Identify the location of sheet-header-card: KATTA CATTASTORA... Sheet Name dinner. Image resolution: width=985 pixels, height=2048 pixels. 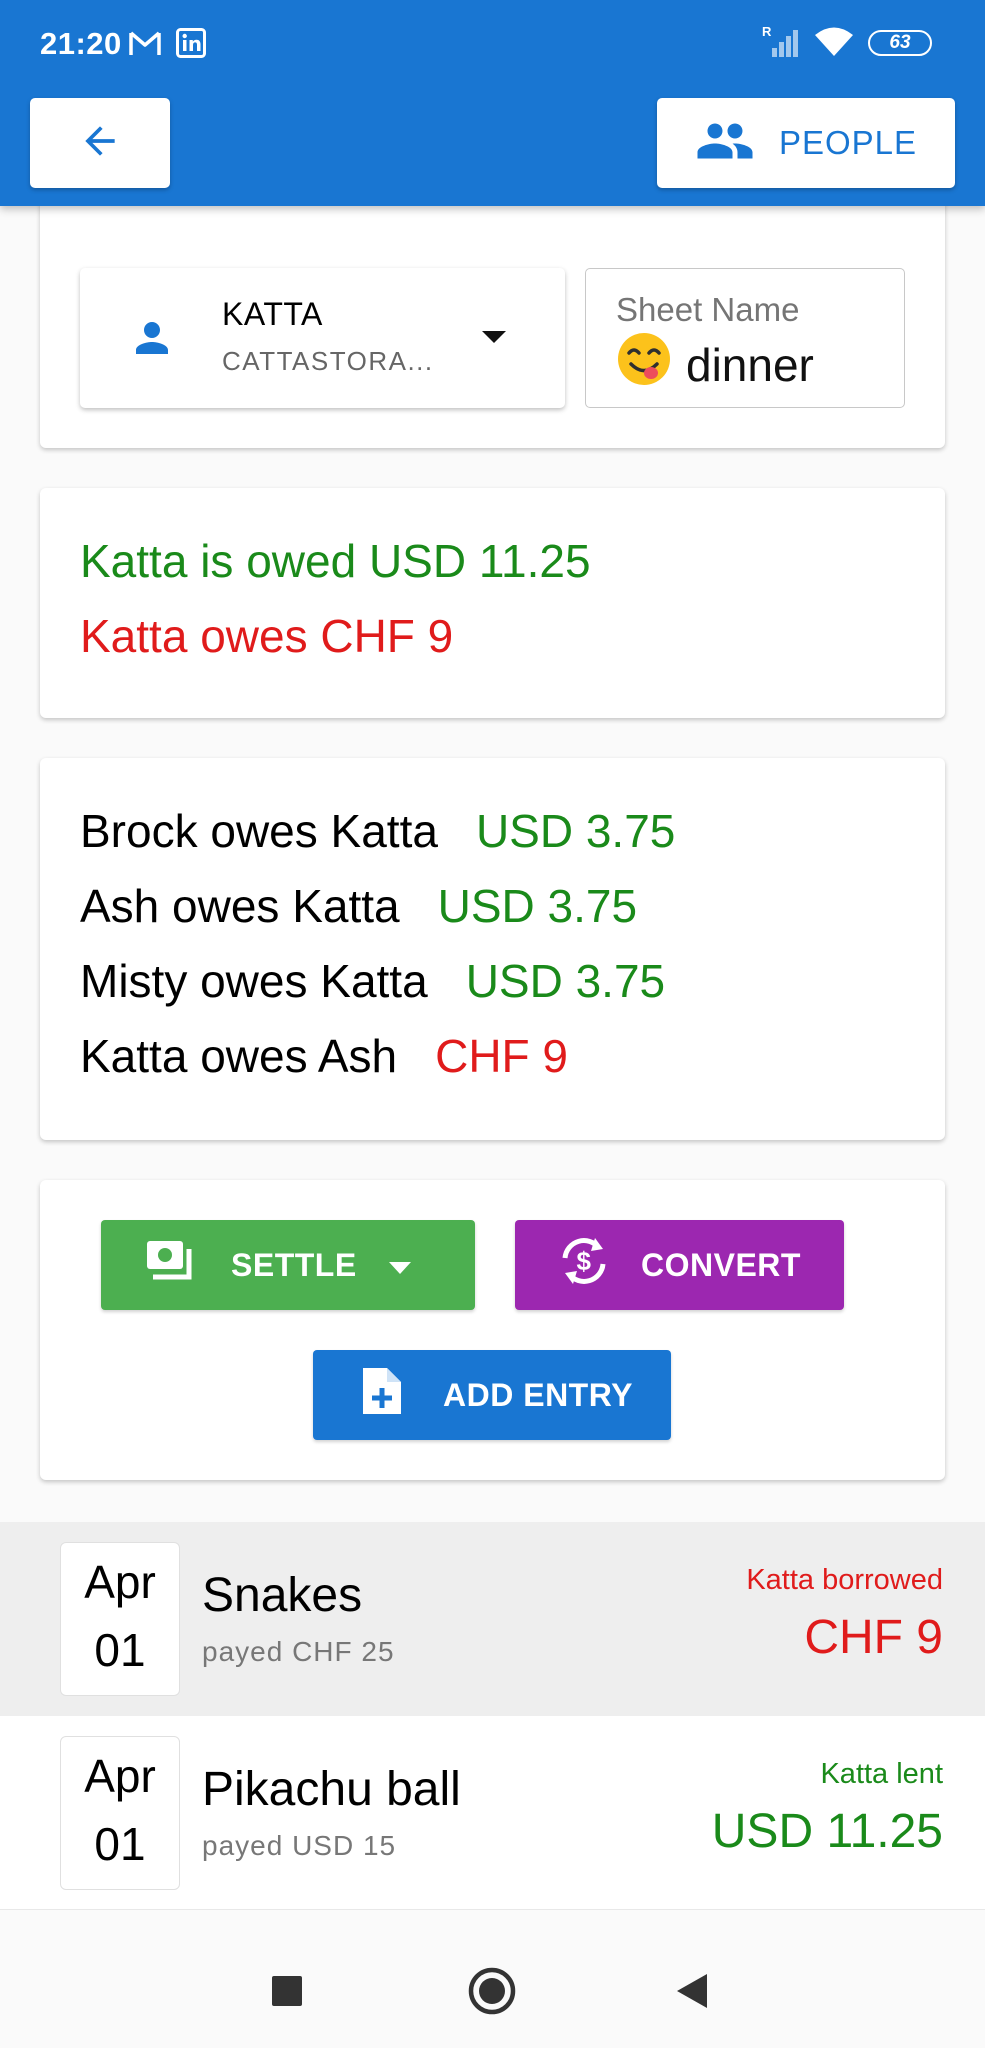
(492, 319).